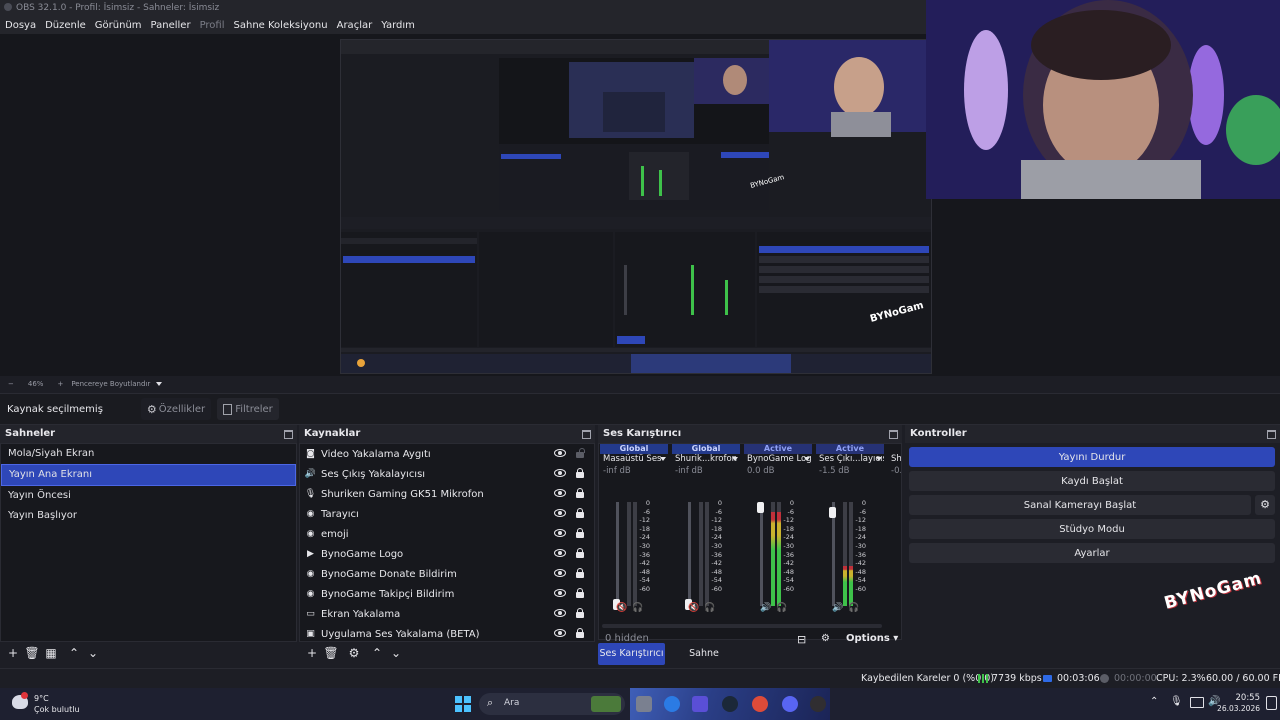 The height and width of the screenshot is (720, 1280). Describe the element at coordinates (672, 704) in the screenshot. I see `edge-icon` at that location.